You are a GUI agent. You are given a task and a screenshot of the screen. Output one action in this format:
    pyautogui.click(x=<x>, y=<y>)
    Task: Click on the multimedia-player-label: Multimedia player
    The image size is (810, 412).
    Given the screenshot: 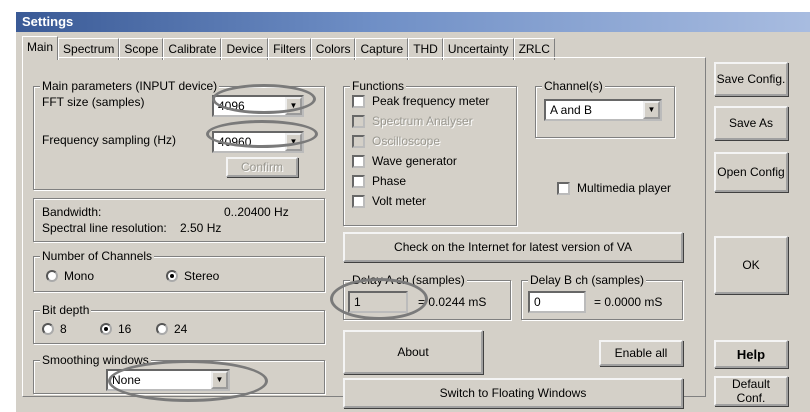 What is the action you would take?
    pyautogui.click(x=624, y=188)
    